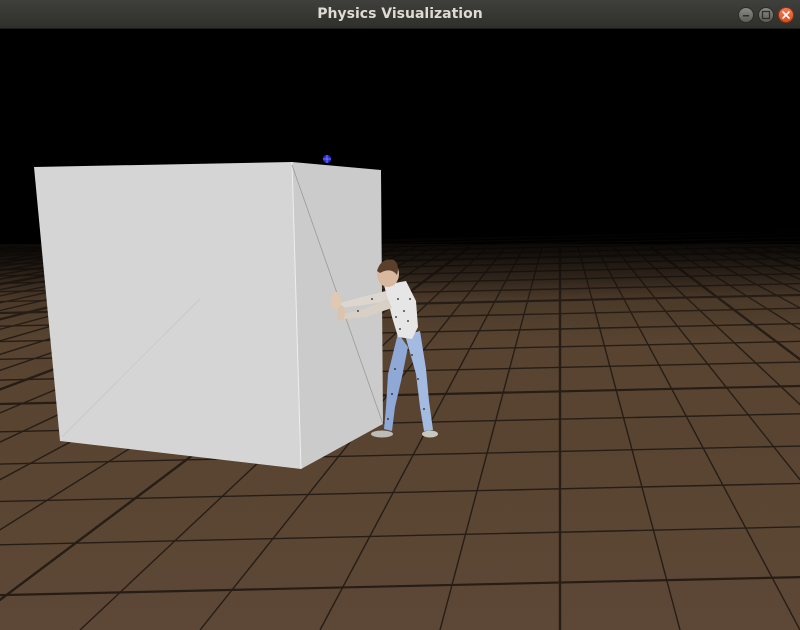 This screenshot has width=800, height=630. Describe the element at coordinates (341, 313) in the screenshot. I see `character-hand-lower` at that location.